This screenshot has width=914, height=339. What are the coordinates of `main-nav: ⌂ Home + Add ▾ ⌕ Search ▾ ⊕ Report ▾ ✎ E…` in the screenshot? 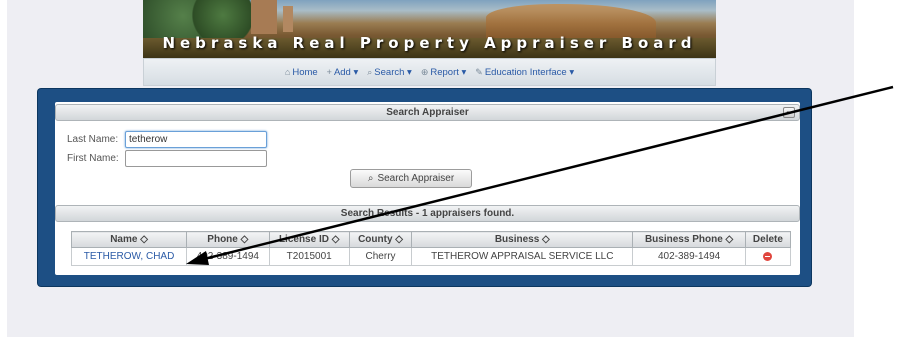 It's located at (429, 72).